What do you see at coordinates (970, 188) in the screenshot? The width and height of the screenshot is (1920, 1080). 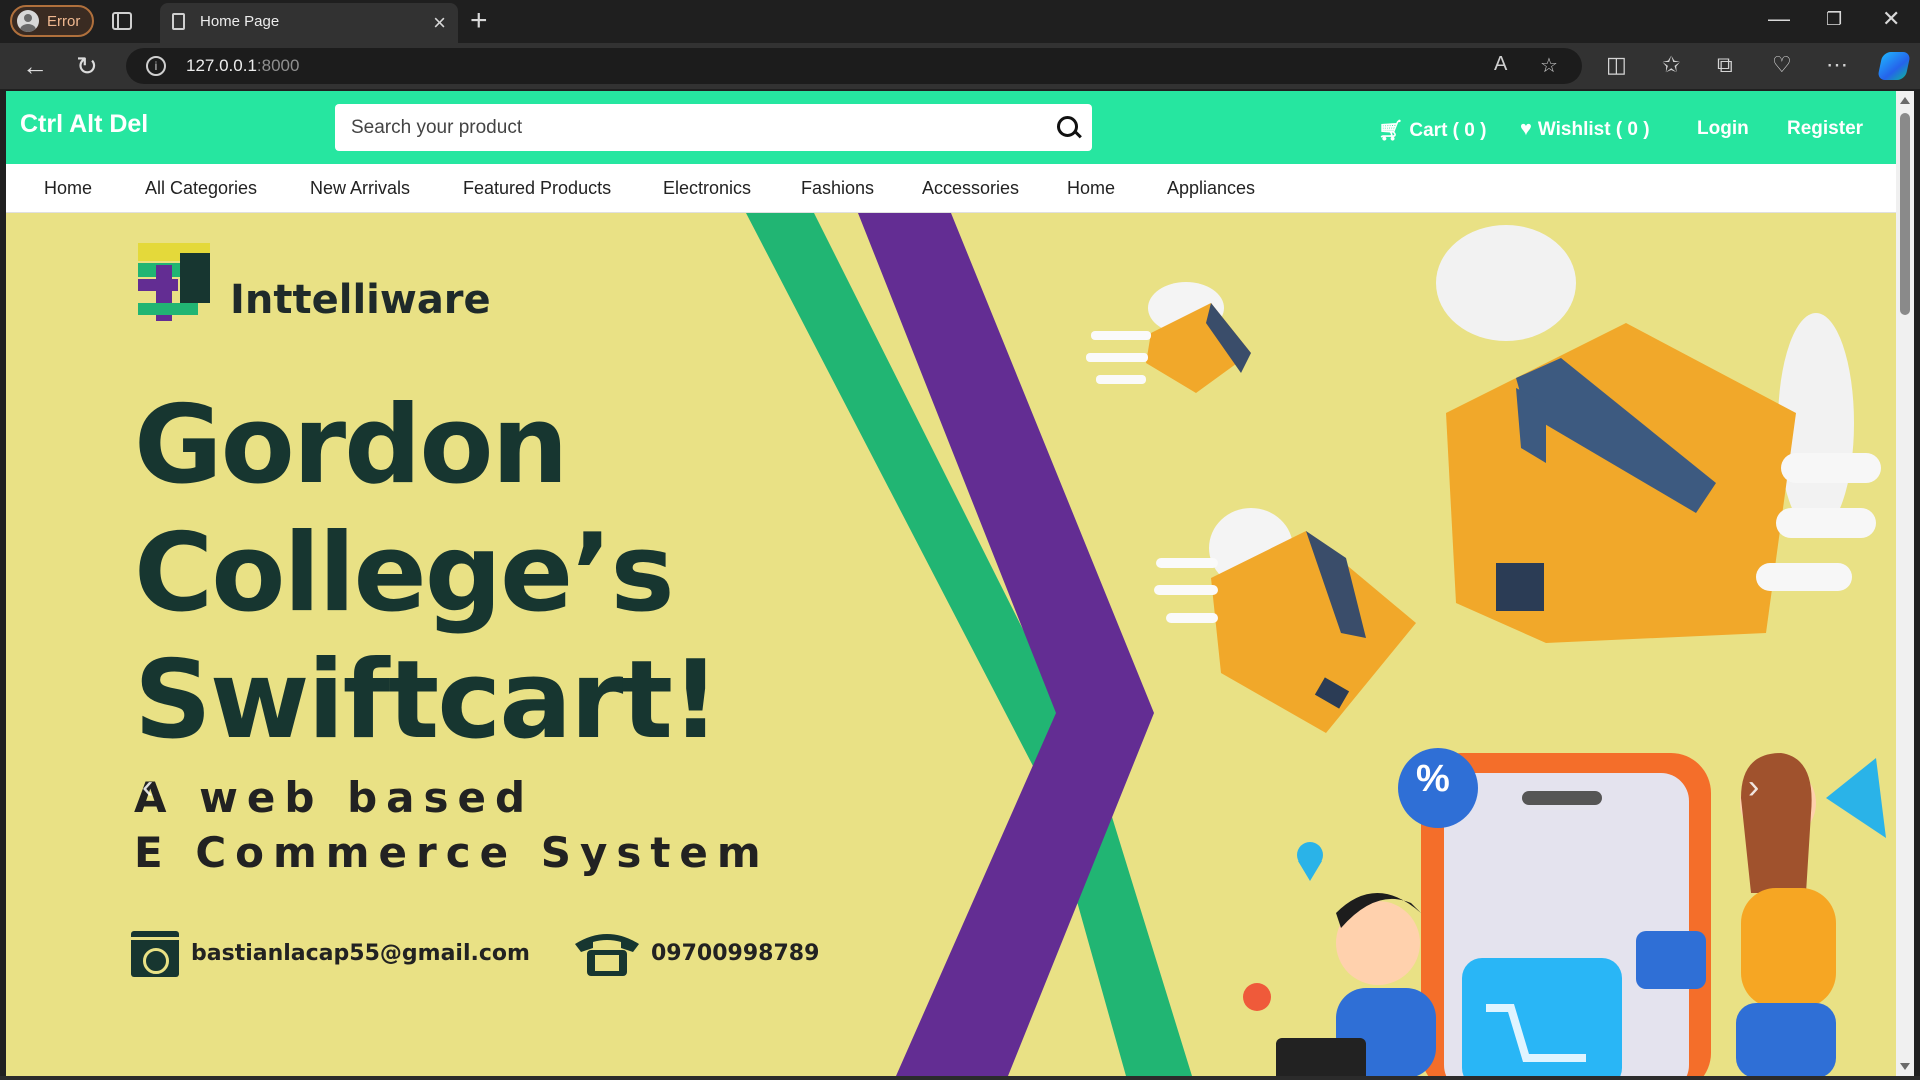 I see `nav-item-accessories: Accessories` at bounding box center [970, 188].